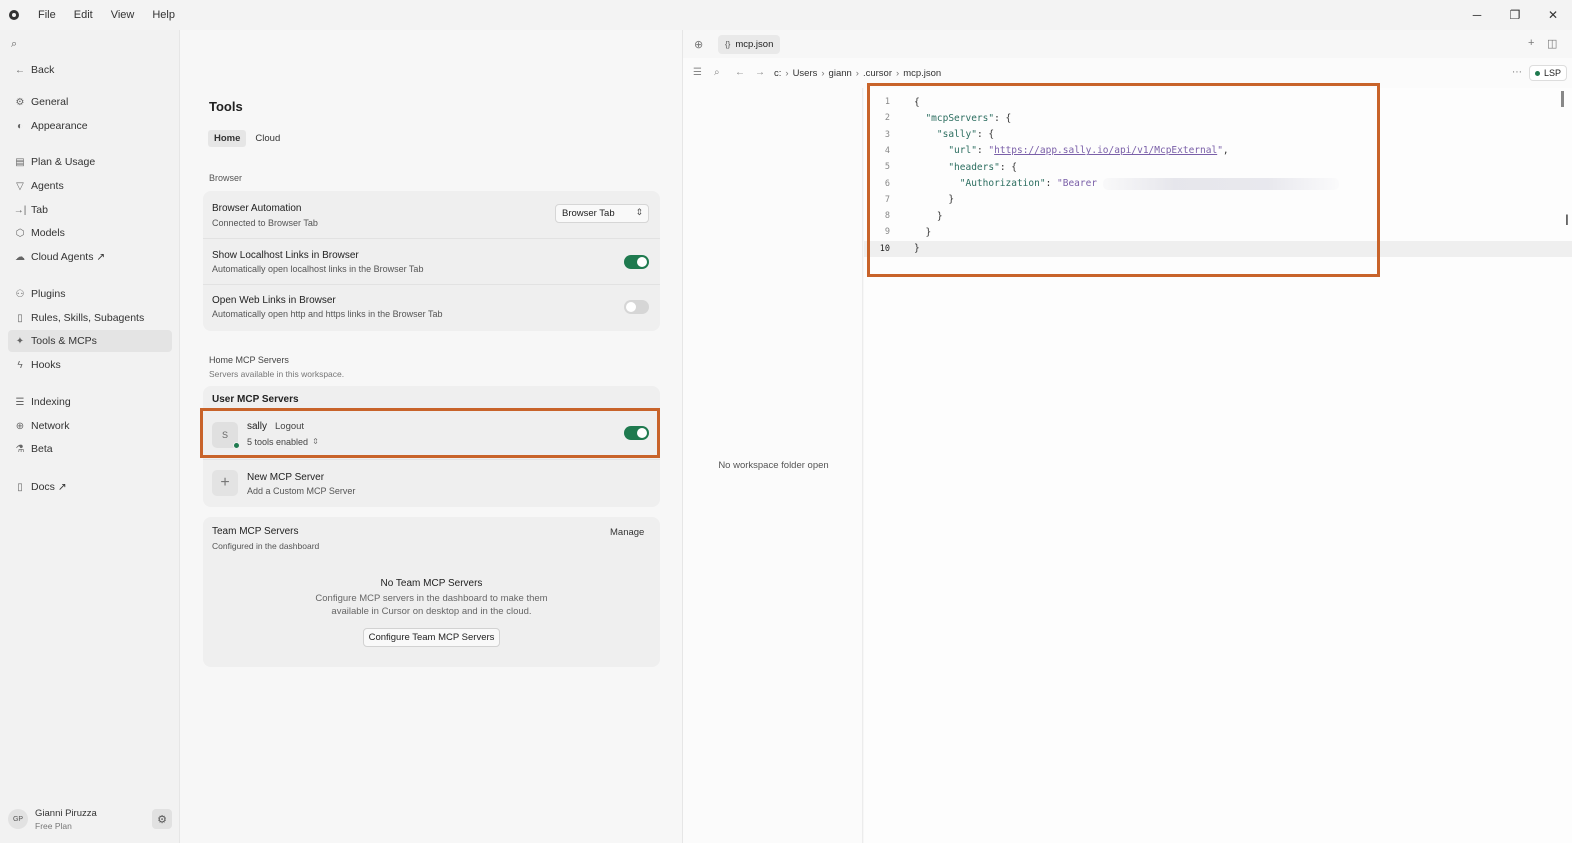  I want to click on sidebar-item-hooks: ϟ Hooks, so click(90, 365).